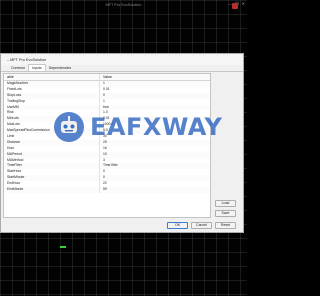  Describe the element at coordinates (60, 68) in the screenshot. I see `tab-dependencies: Dependencies` at that location.